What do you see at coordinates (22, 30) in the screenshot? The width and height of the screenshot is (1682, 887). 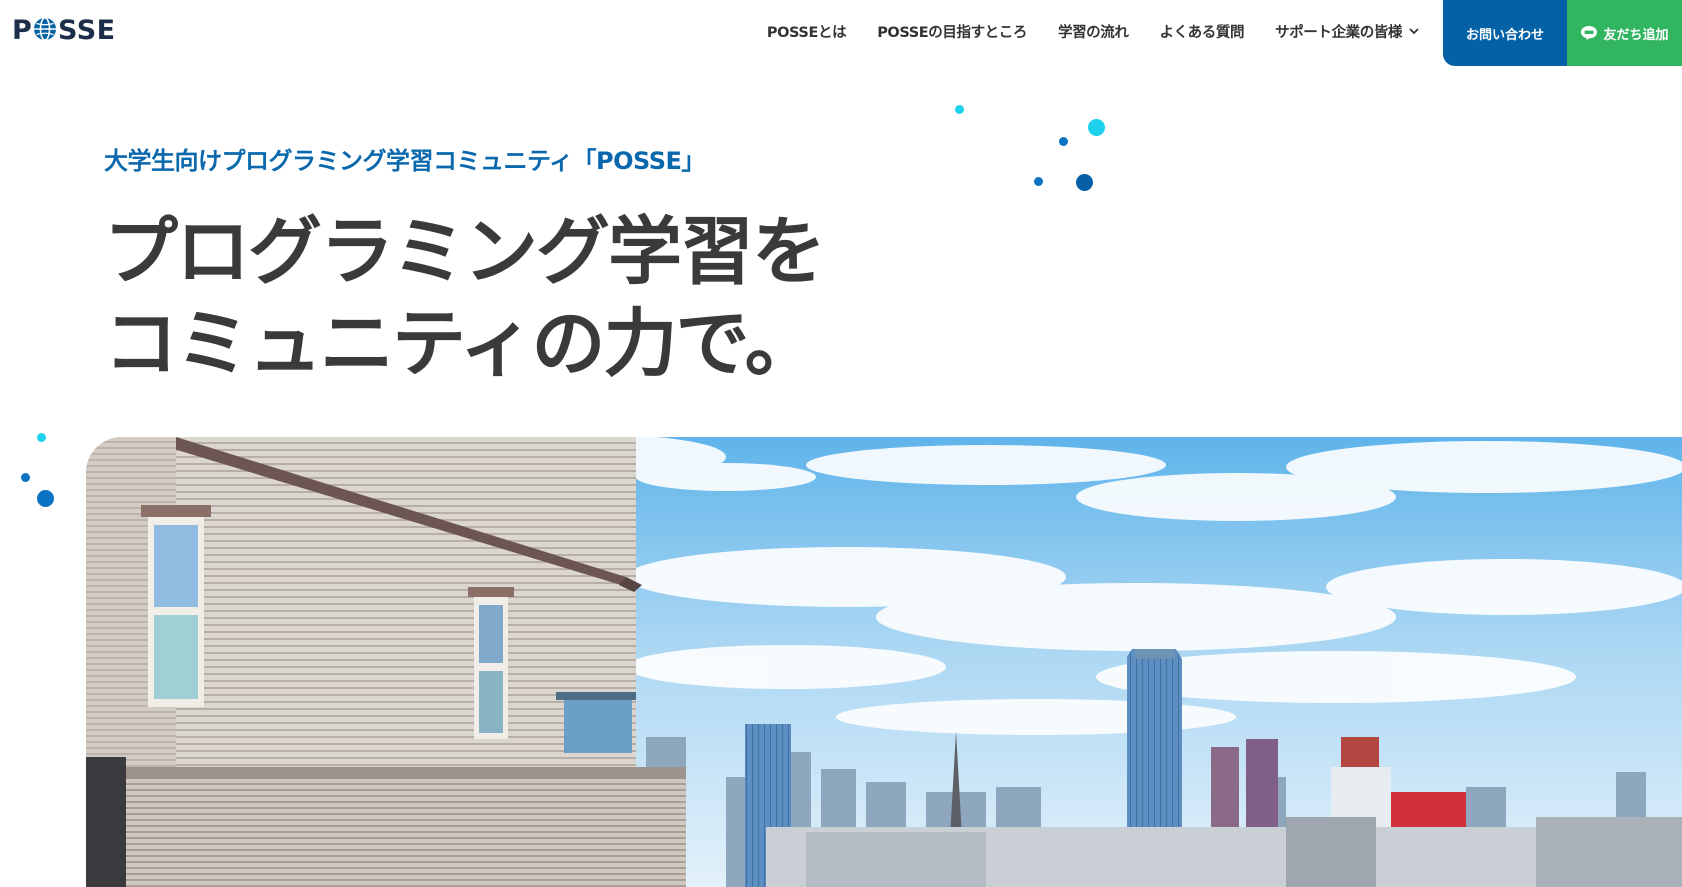 I see `svg-text: P` at bounding box center [22, 30].